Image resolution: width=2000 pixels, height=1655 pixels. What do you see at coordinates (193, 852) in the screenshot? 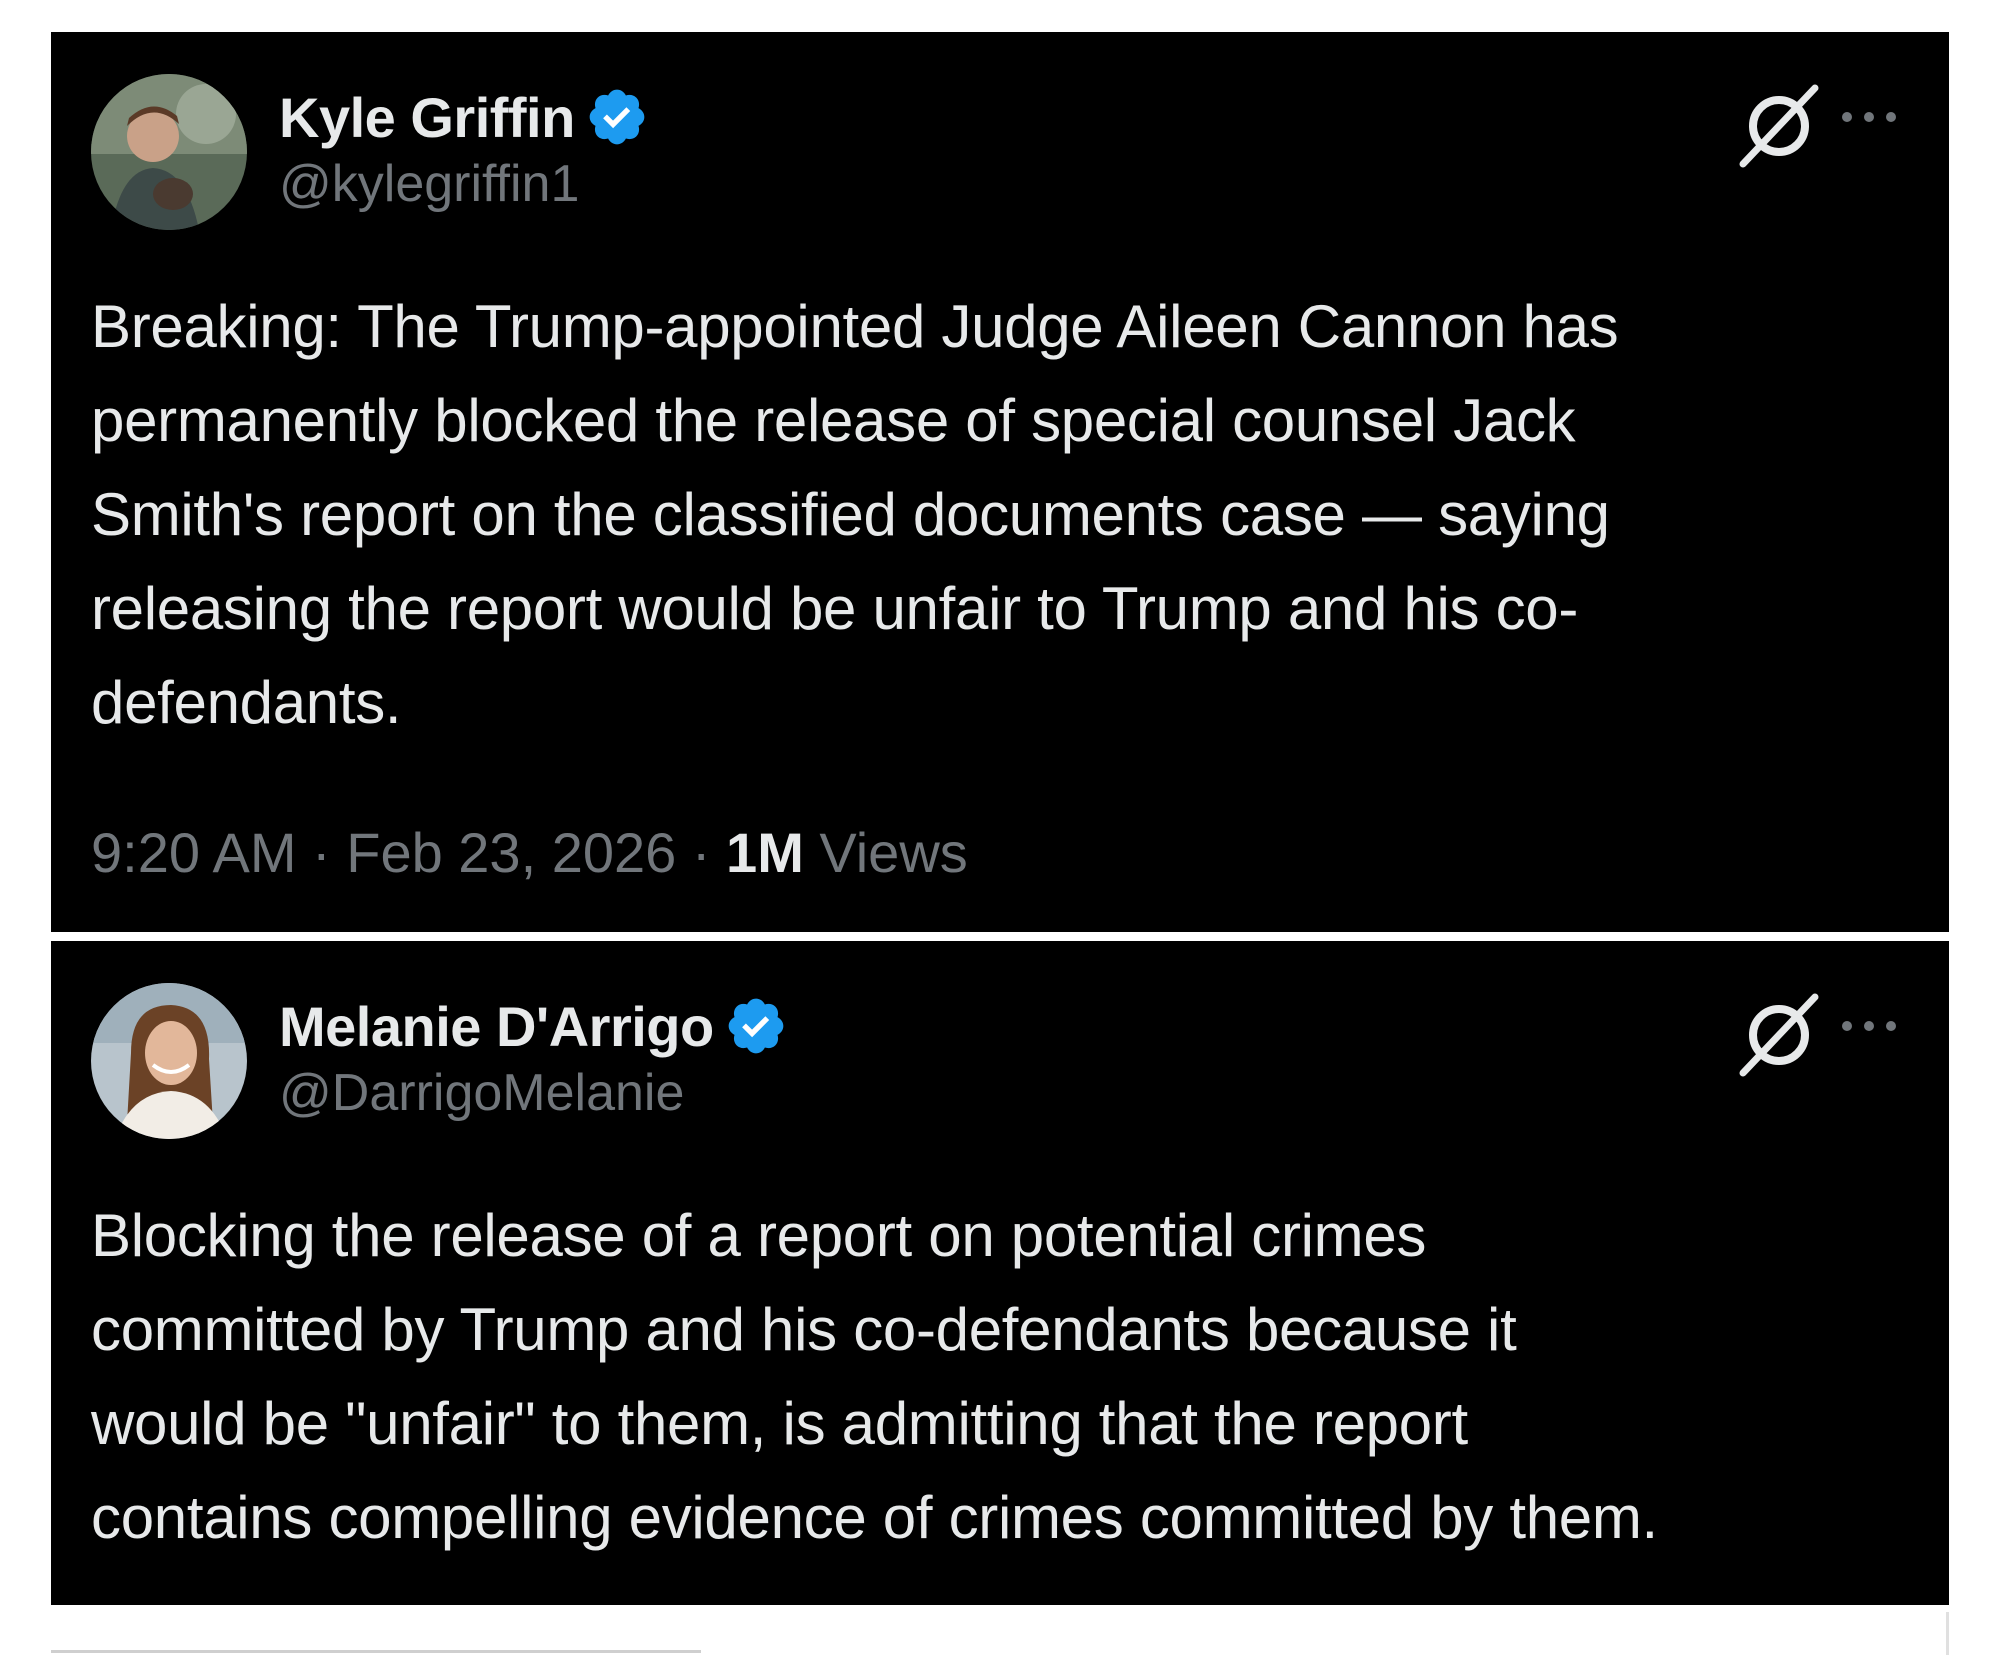
I see `tweet-time: 9:20 AM` at bounding box center [193, 852].